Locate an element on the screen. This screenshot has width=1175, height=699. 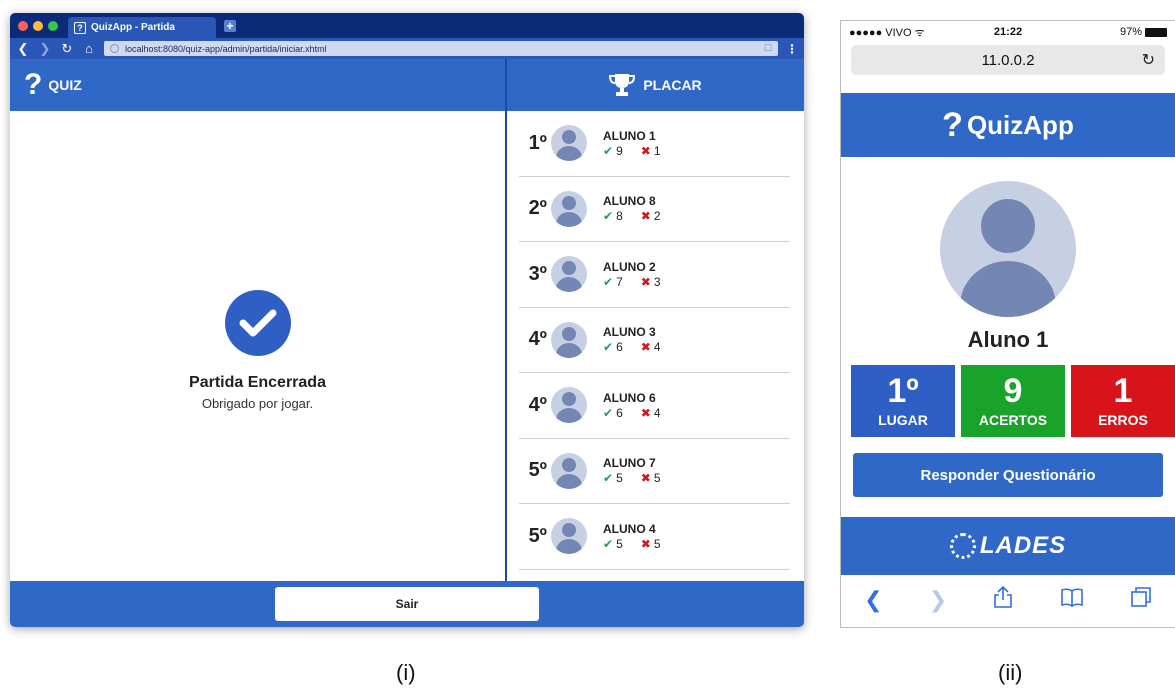
browser-titlebar: ? QuizApp - Partida + is located at coordinates (407, 25).